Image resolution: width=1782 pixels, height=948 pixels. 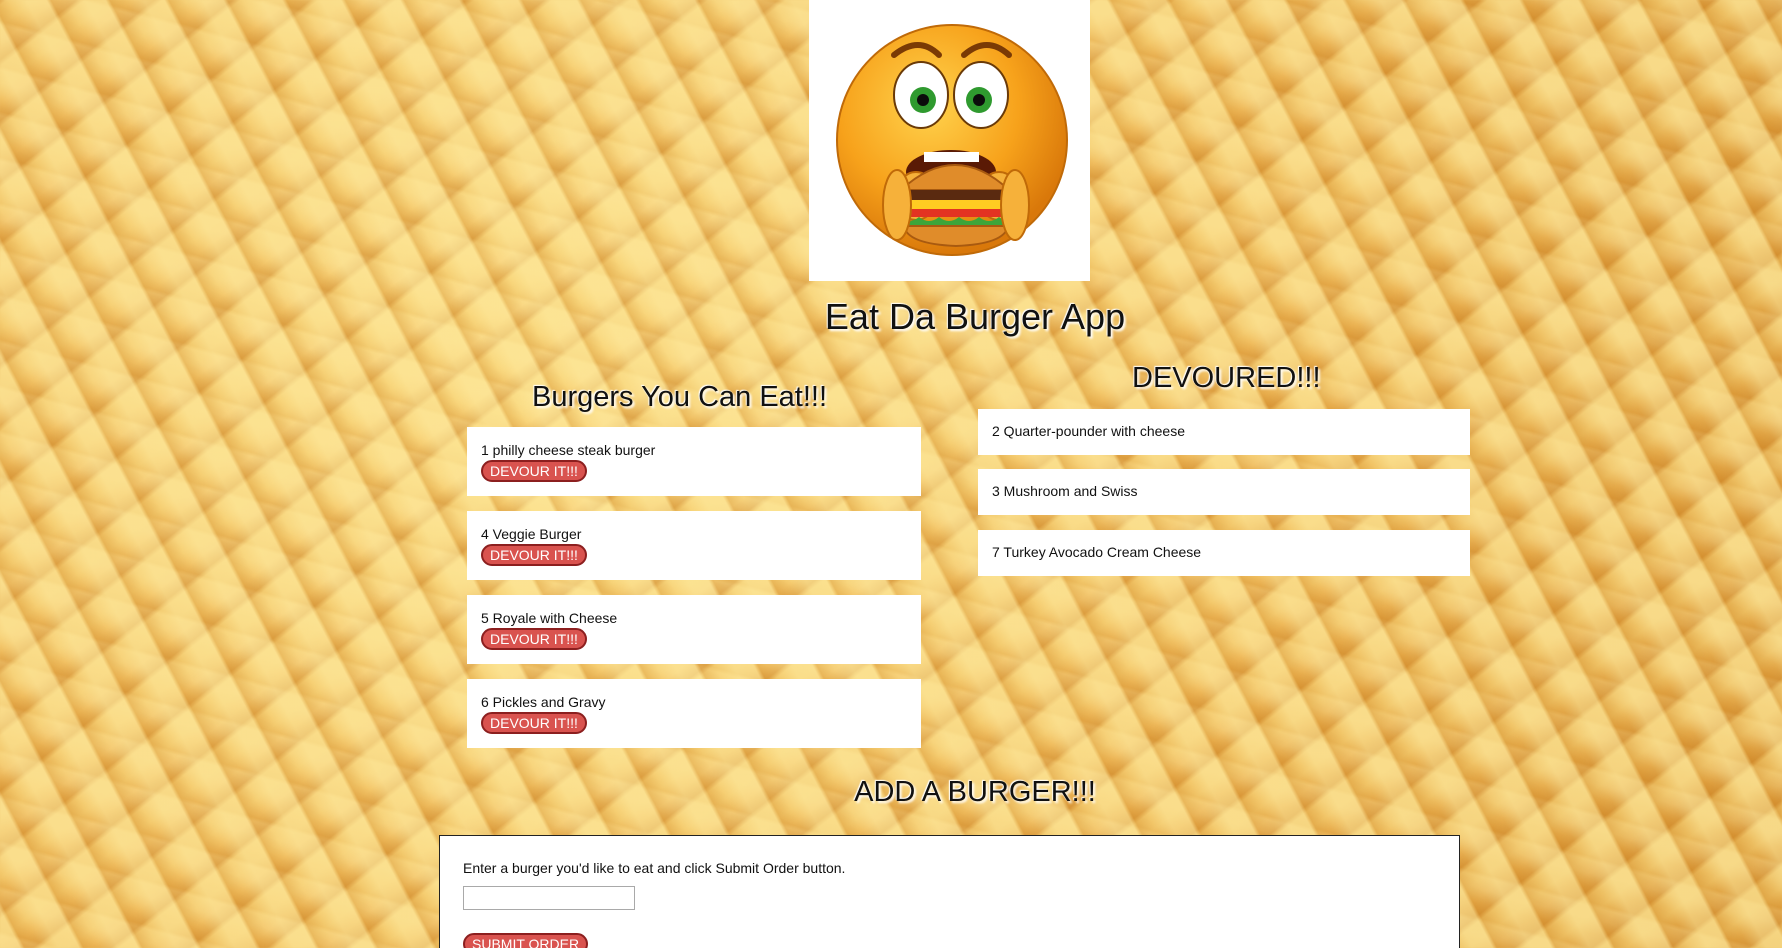 I want to click on devoured-card: 3 Mushroom and Swiss, so click(x=1224, y=492).